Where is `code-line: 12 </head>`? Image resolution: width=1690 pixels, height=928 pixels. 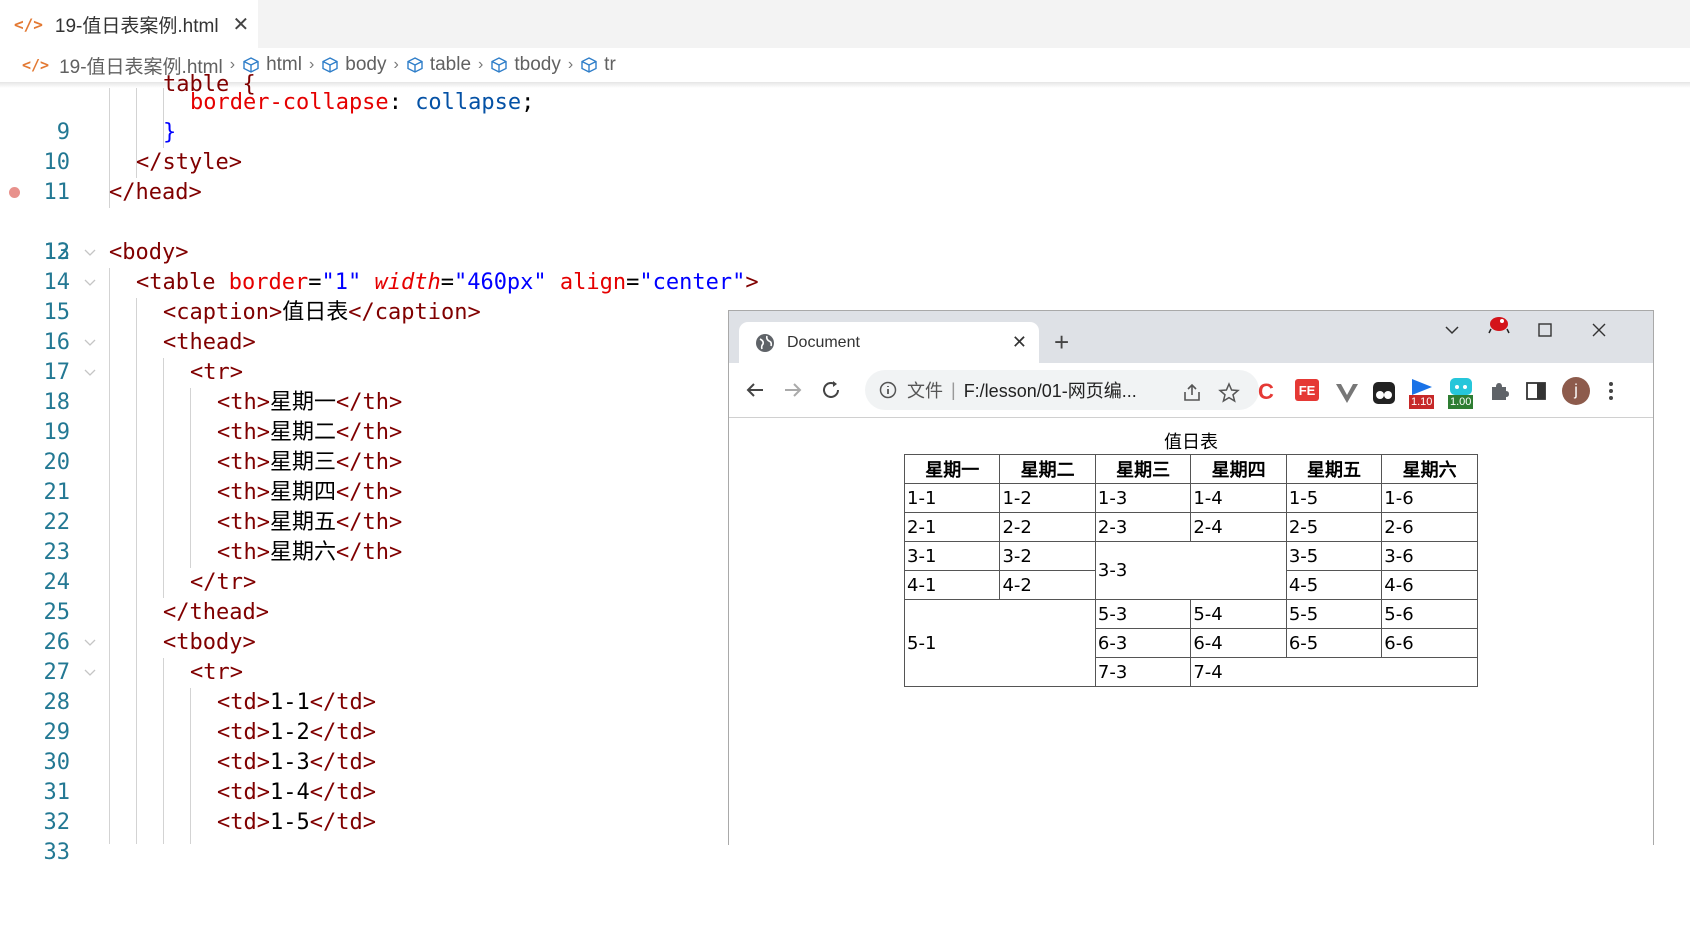 code-line: 12 </head> is located at coordinates (845, 221).